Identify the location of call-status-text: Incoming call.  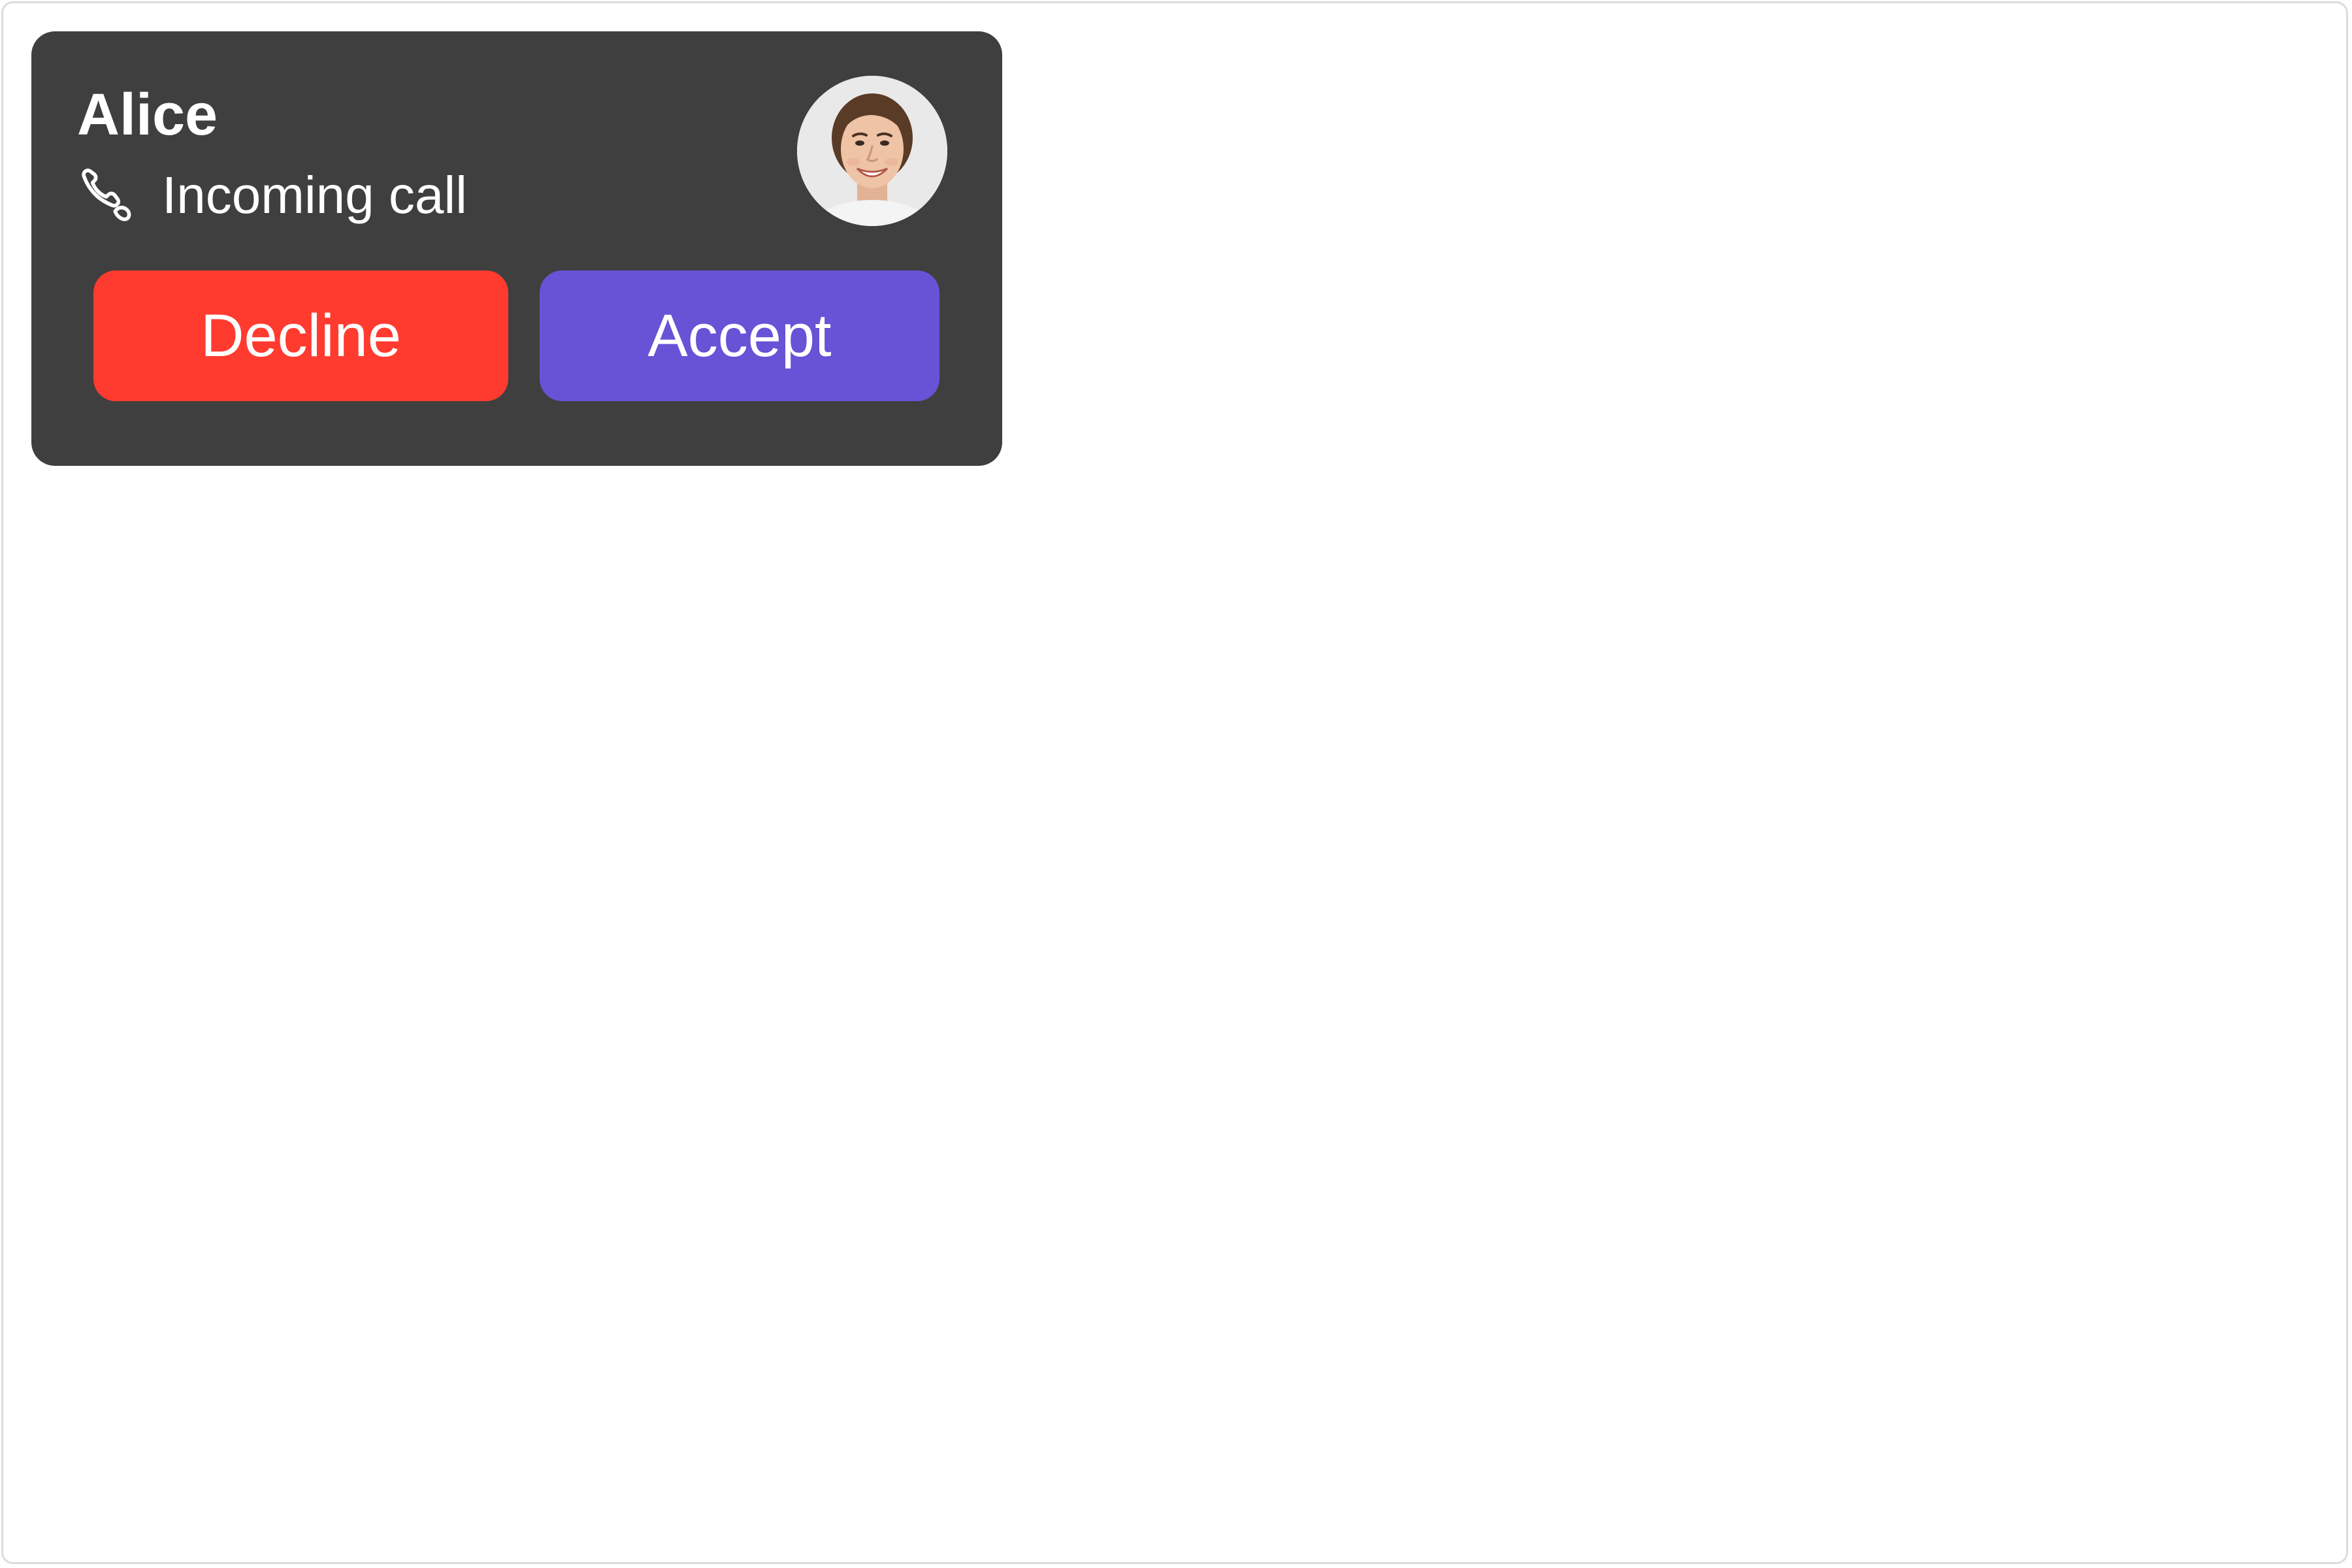
(314, 195).